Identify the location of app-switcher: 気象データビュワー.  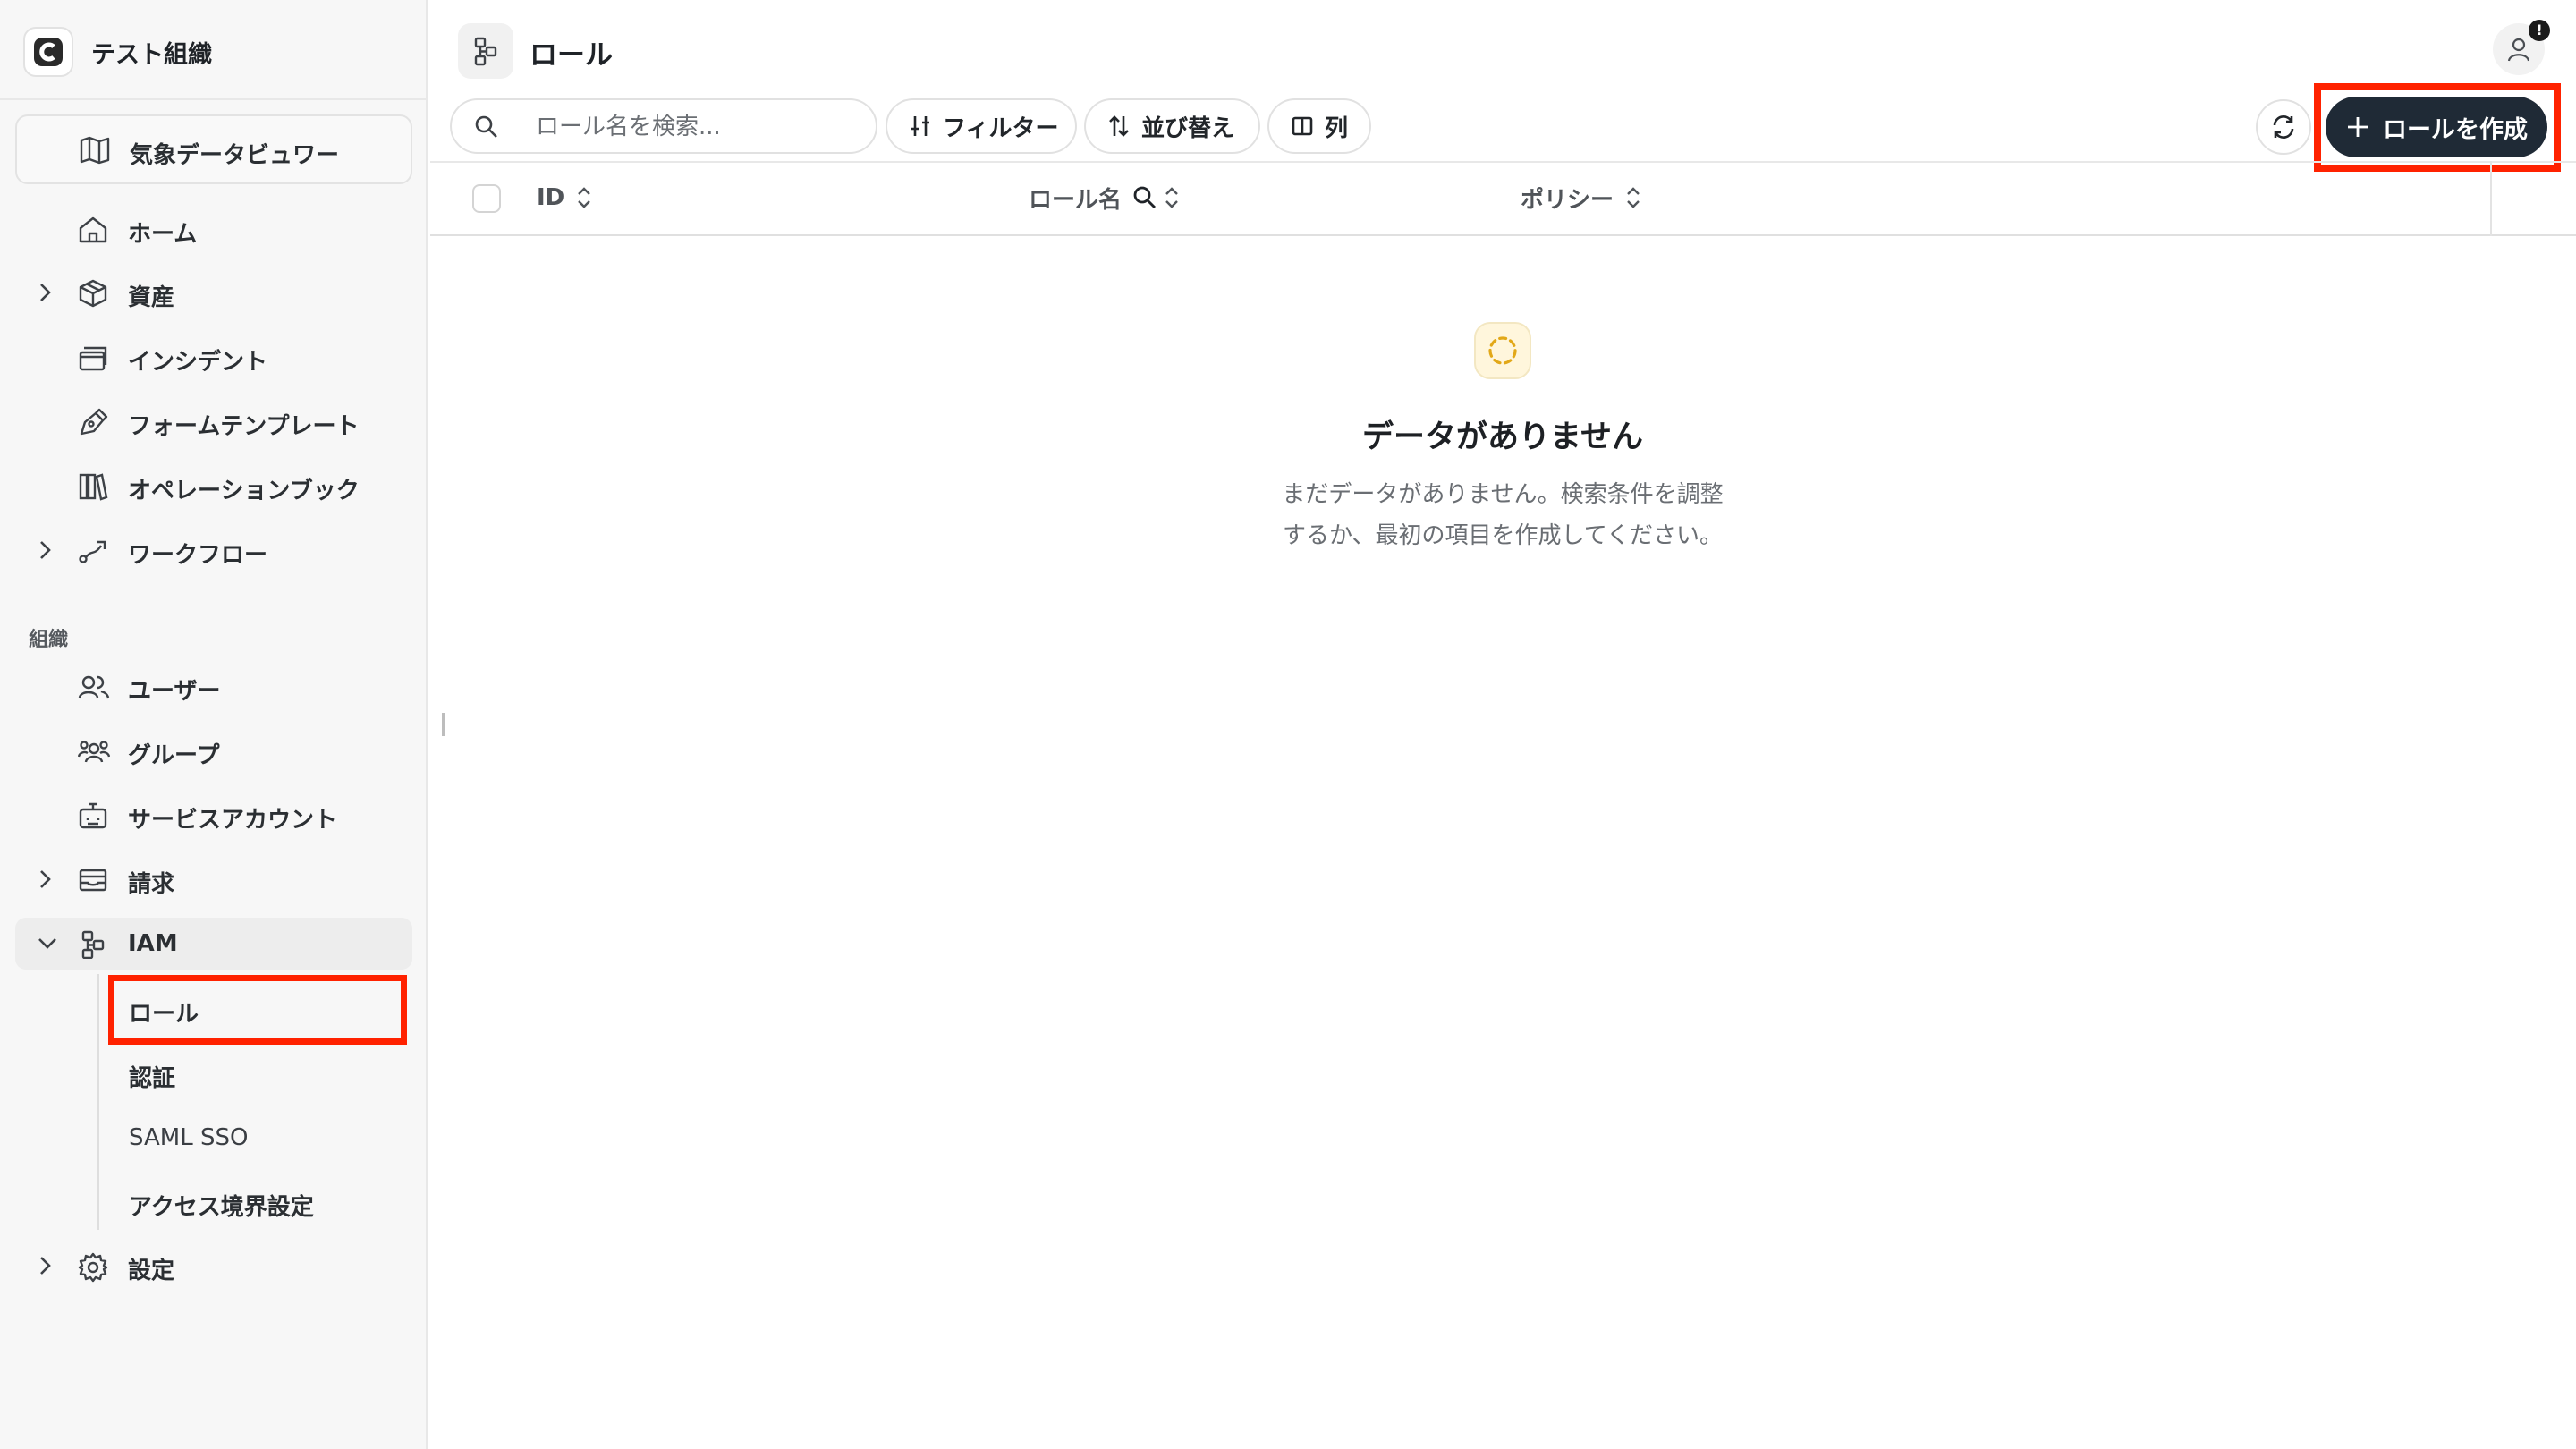
(213, 149).